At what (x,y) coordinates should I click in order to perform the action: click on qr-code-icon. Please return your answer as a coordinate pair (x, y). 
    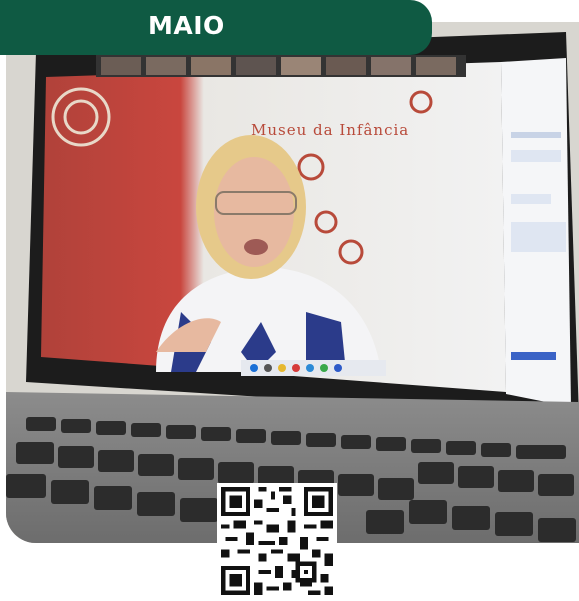
    Looking at the image, I should click on (277, 541).